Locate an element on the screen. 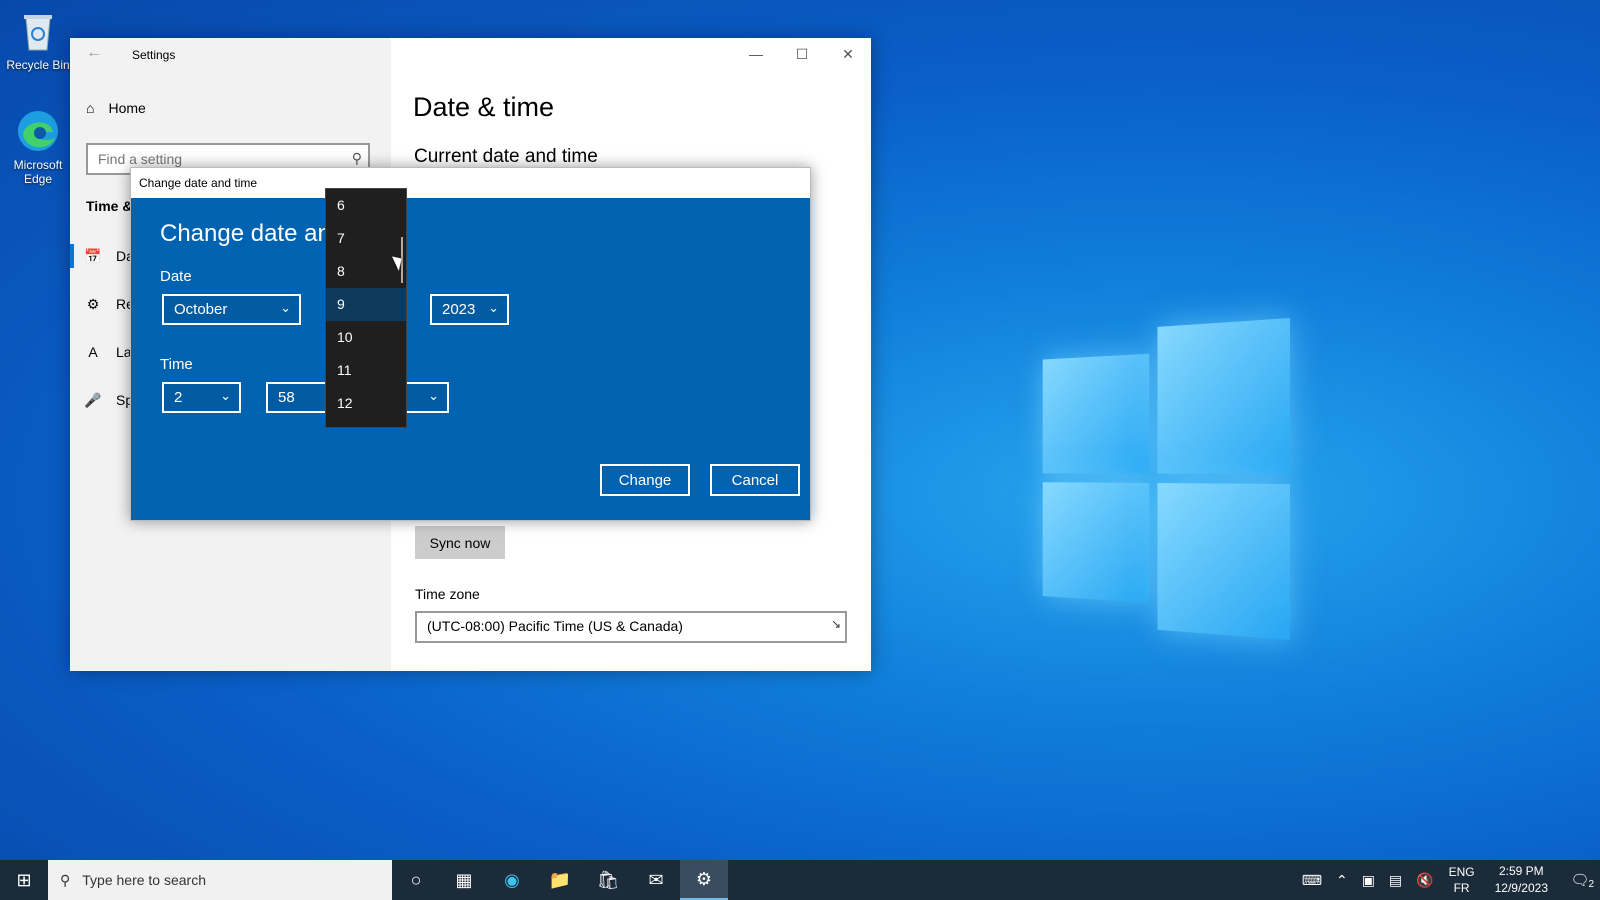 The image size is (1600, 900). volume-muted-icon: 🔇 is located at coordinates (1424, 880).